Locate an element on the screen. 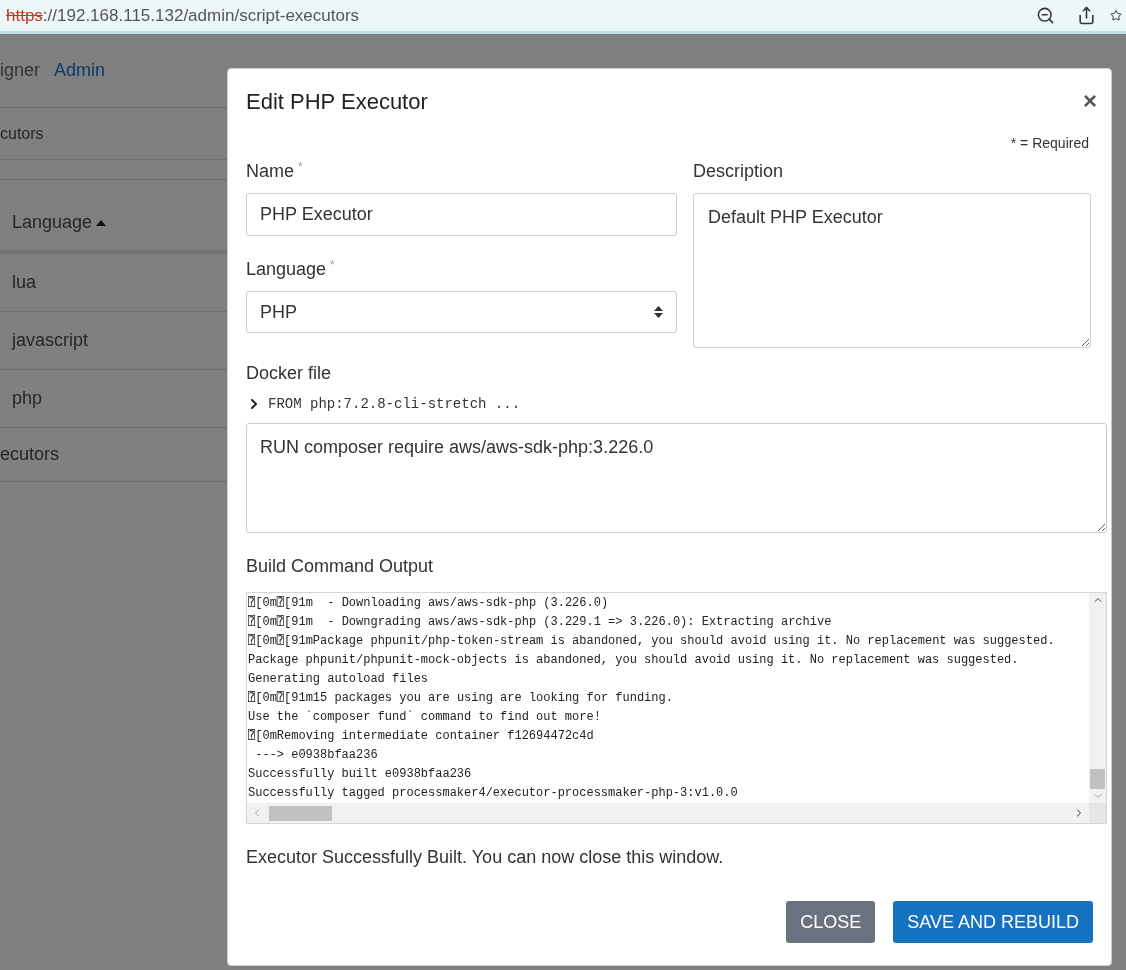 The width and height of the screenshot is (1126, 970). output-line: ---> e0938bfaa236 is located at coordinates (316, 755).